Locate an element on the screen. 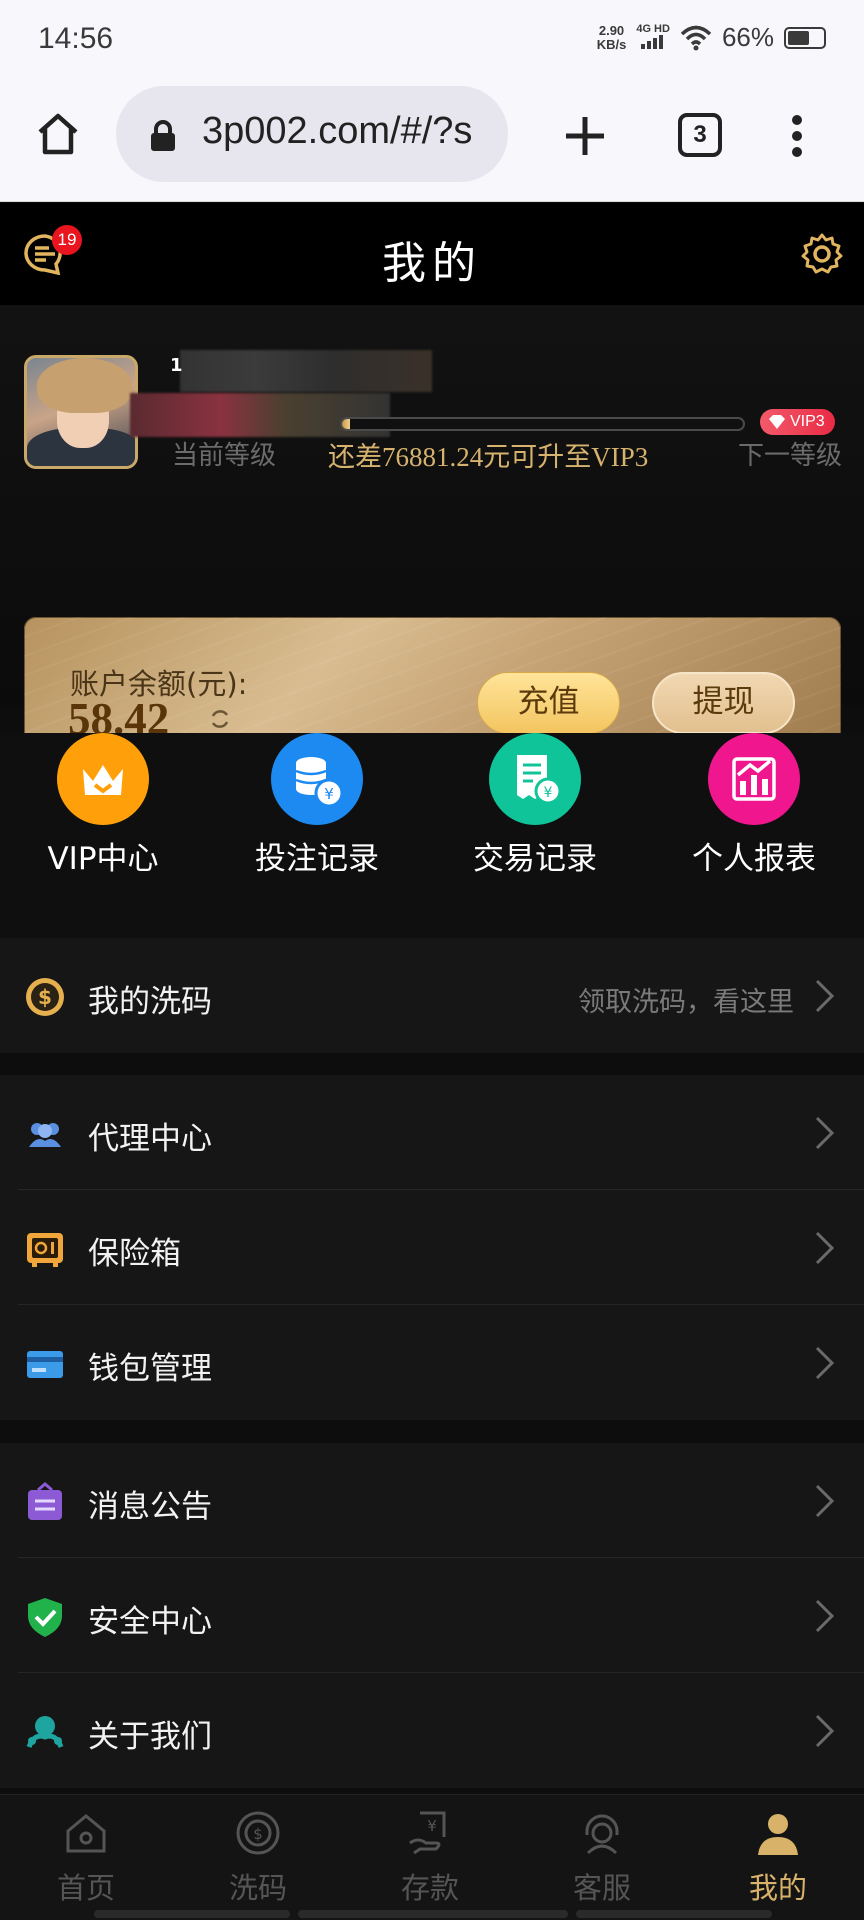  menu-item-safe-box: 保险箱 is located at coordinates (432, 1247).